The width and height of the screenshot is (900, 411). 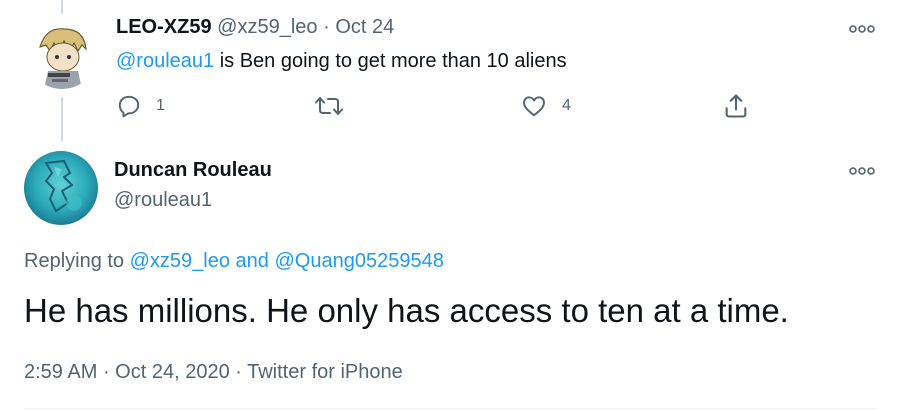 What do you see at coordinates (566, 105) in the screenshot?
I see `like-count: 4` at bounding box center [566, 105].